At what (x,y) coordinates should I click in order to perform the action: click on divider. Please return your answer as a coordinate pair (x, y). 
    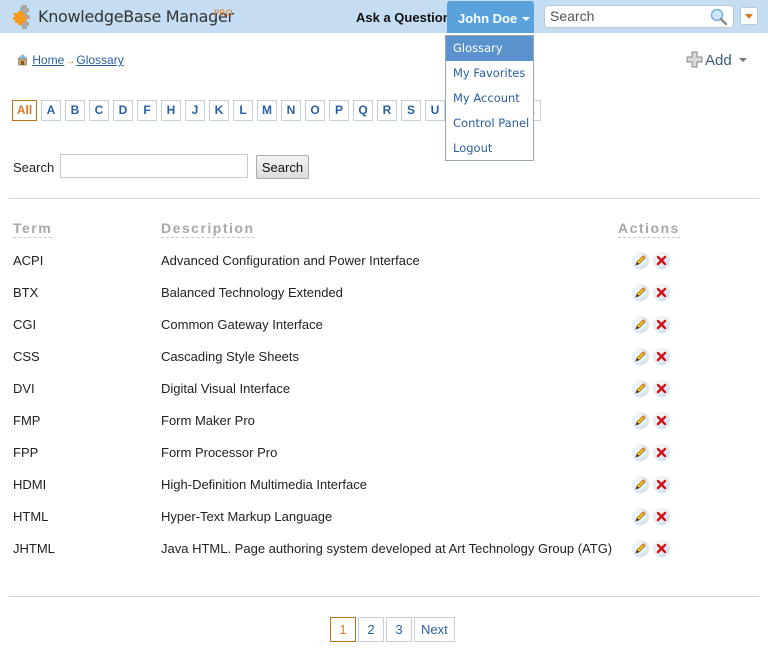
    Looking at the image, I should click on (384, 198).